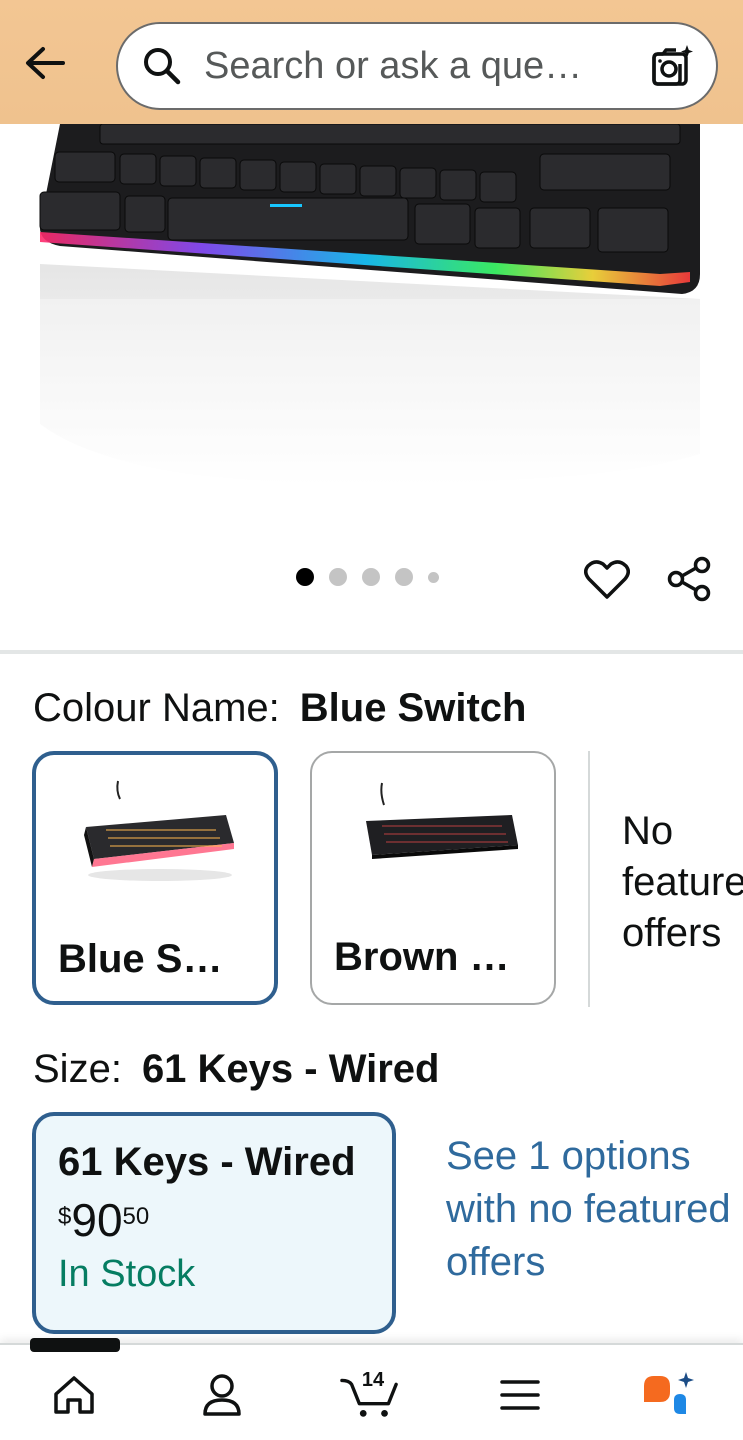 The width and height of the screenshot is (743, 1440). I want to click on no-featured-offers-option: No featured offers, so click(682, 882).